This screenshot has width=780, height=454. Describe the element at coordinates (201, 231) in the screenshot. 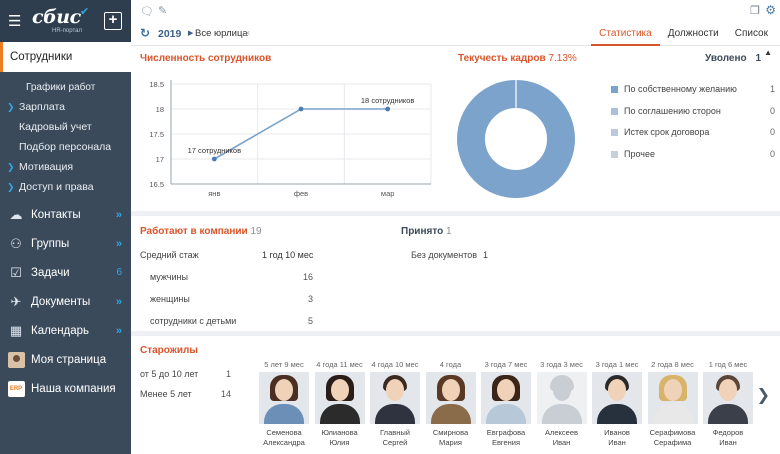

I see `working-title: Работают в компании 19` at that location.